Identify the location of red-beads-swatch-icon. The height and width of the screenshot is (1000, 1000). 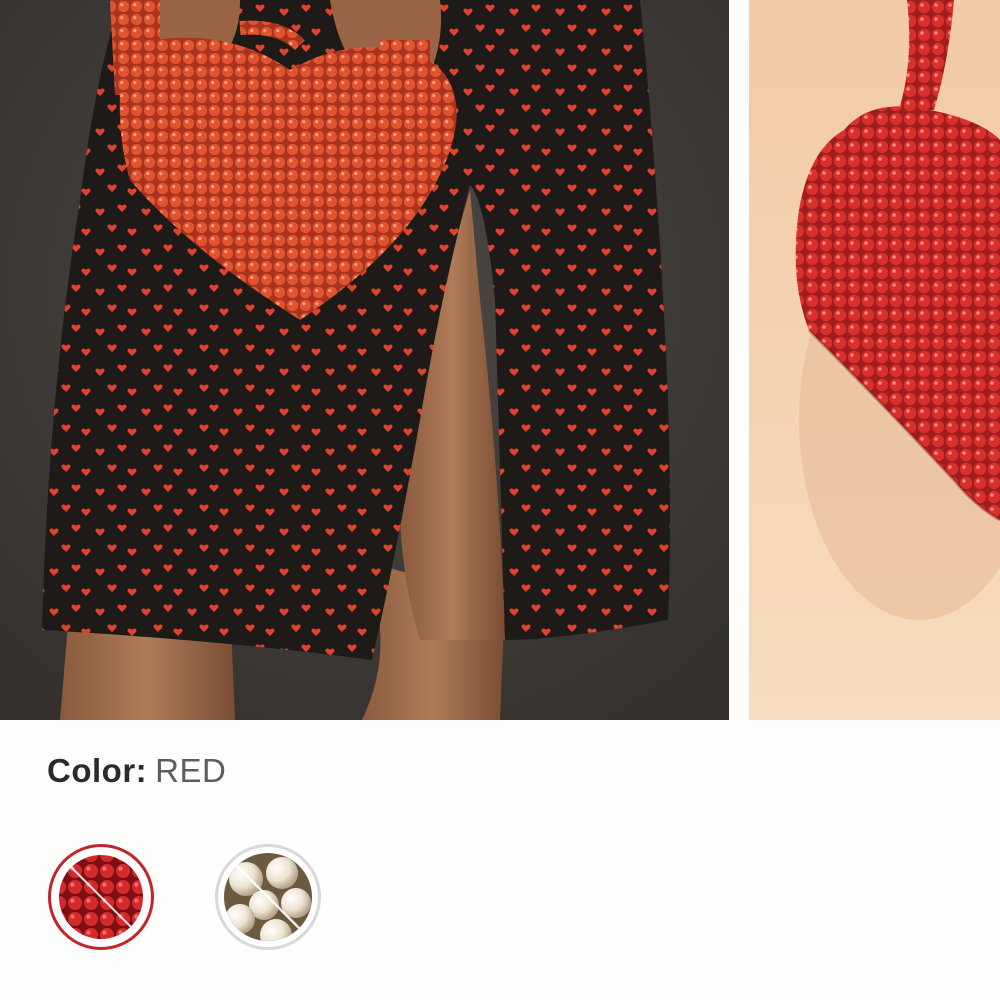
(101, 897).